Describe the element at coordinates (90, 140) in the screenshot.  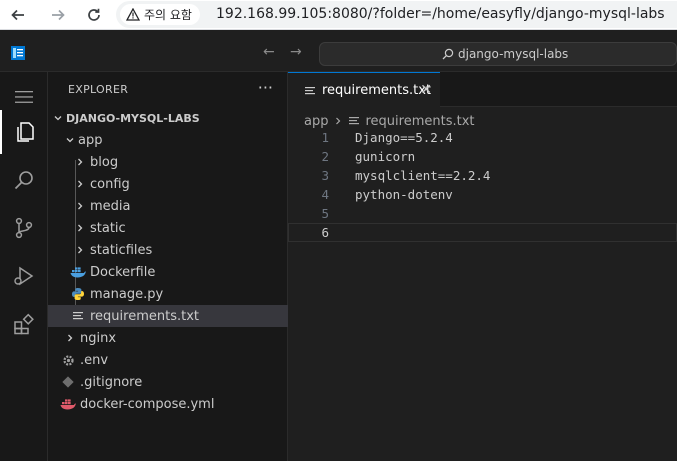
I see `tree-item-label: app` at that location.